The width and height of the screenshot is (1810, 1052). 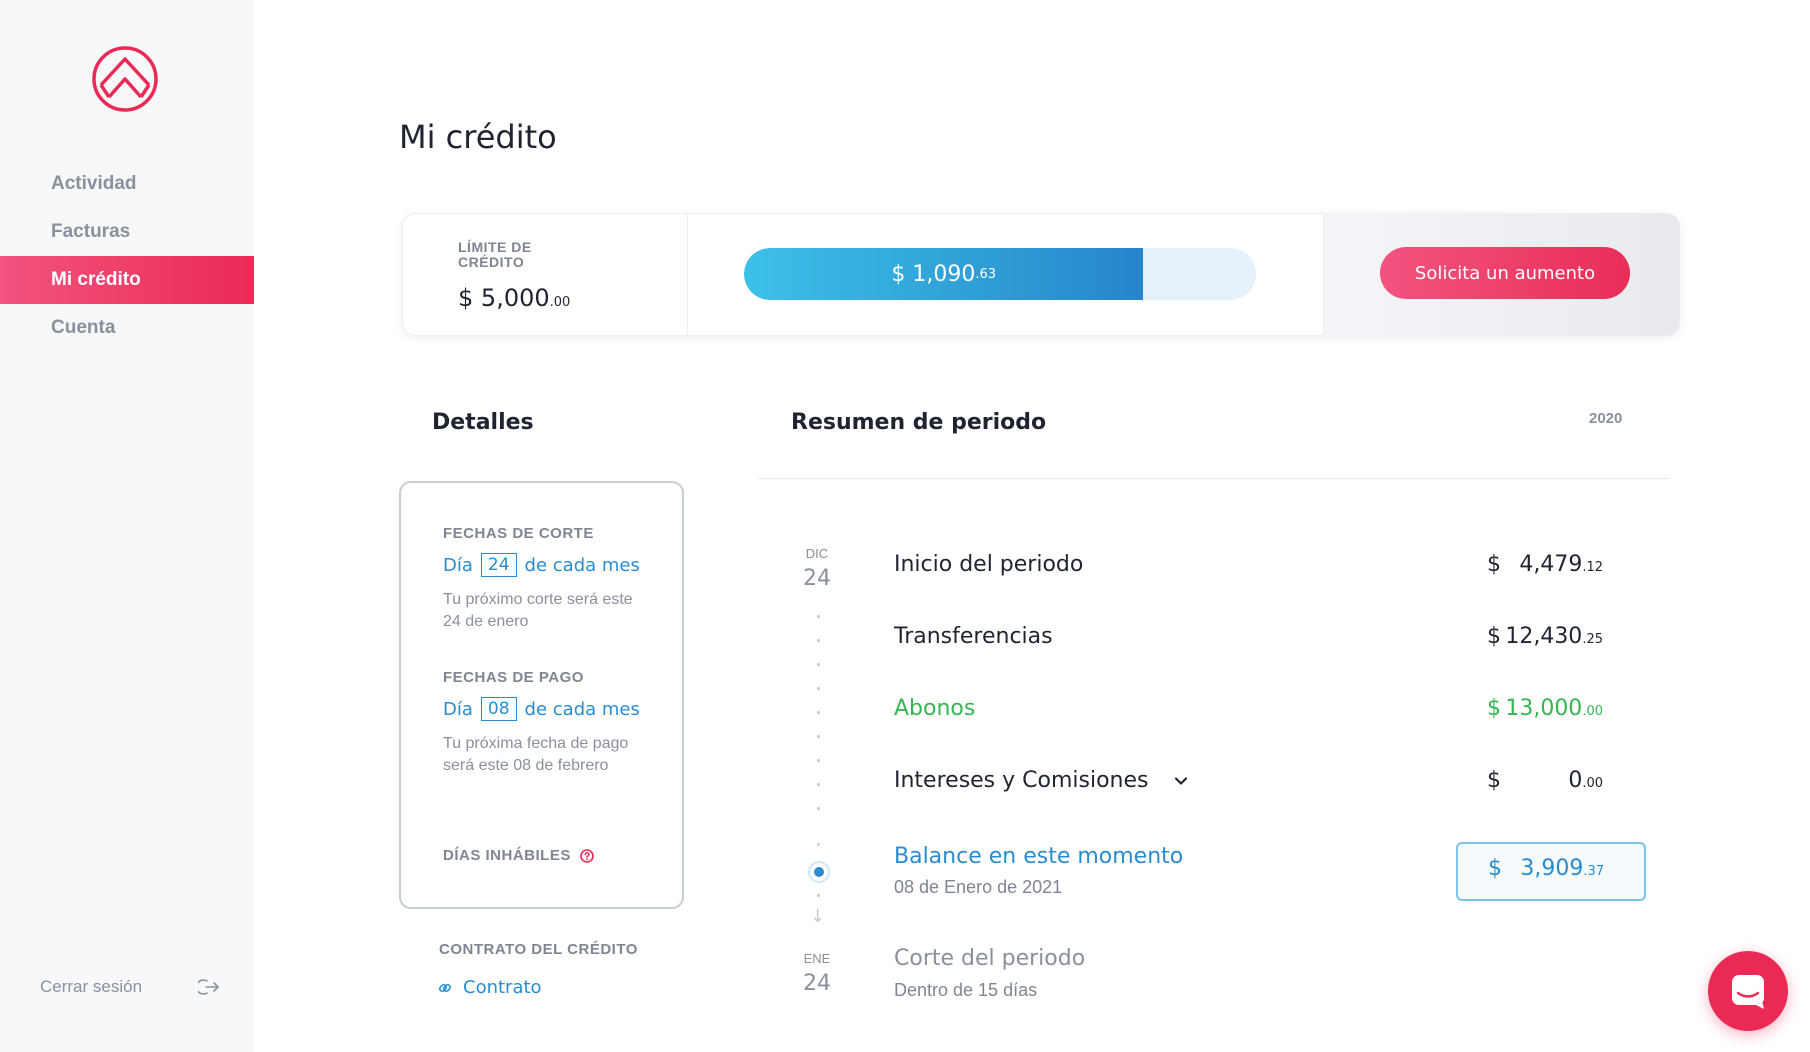 I want to click on chat-button, so click(x=1748, y=991).